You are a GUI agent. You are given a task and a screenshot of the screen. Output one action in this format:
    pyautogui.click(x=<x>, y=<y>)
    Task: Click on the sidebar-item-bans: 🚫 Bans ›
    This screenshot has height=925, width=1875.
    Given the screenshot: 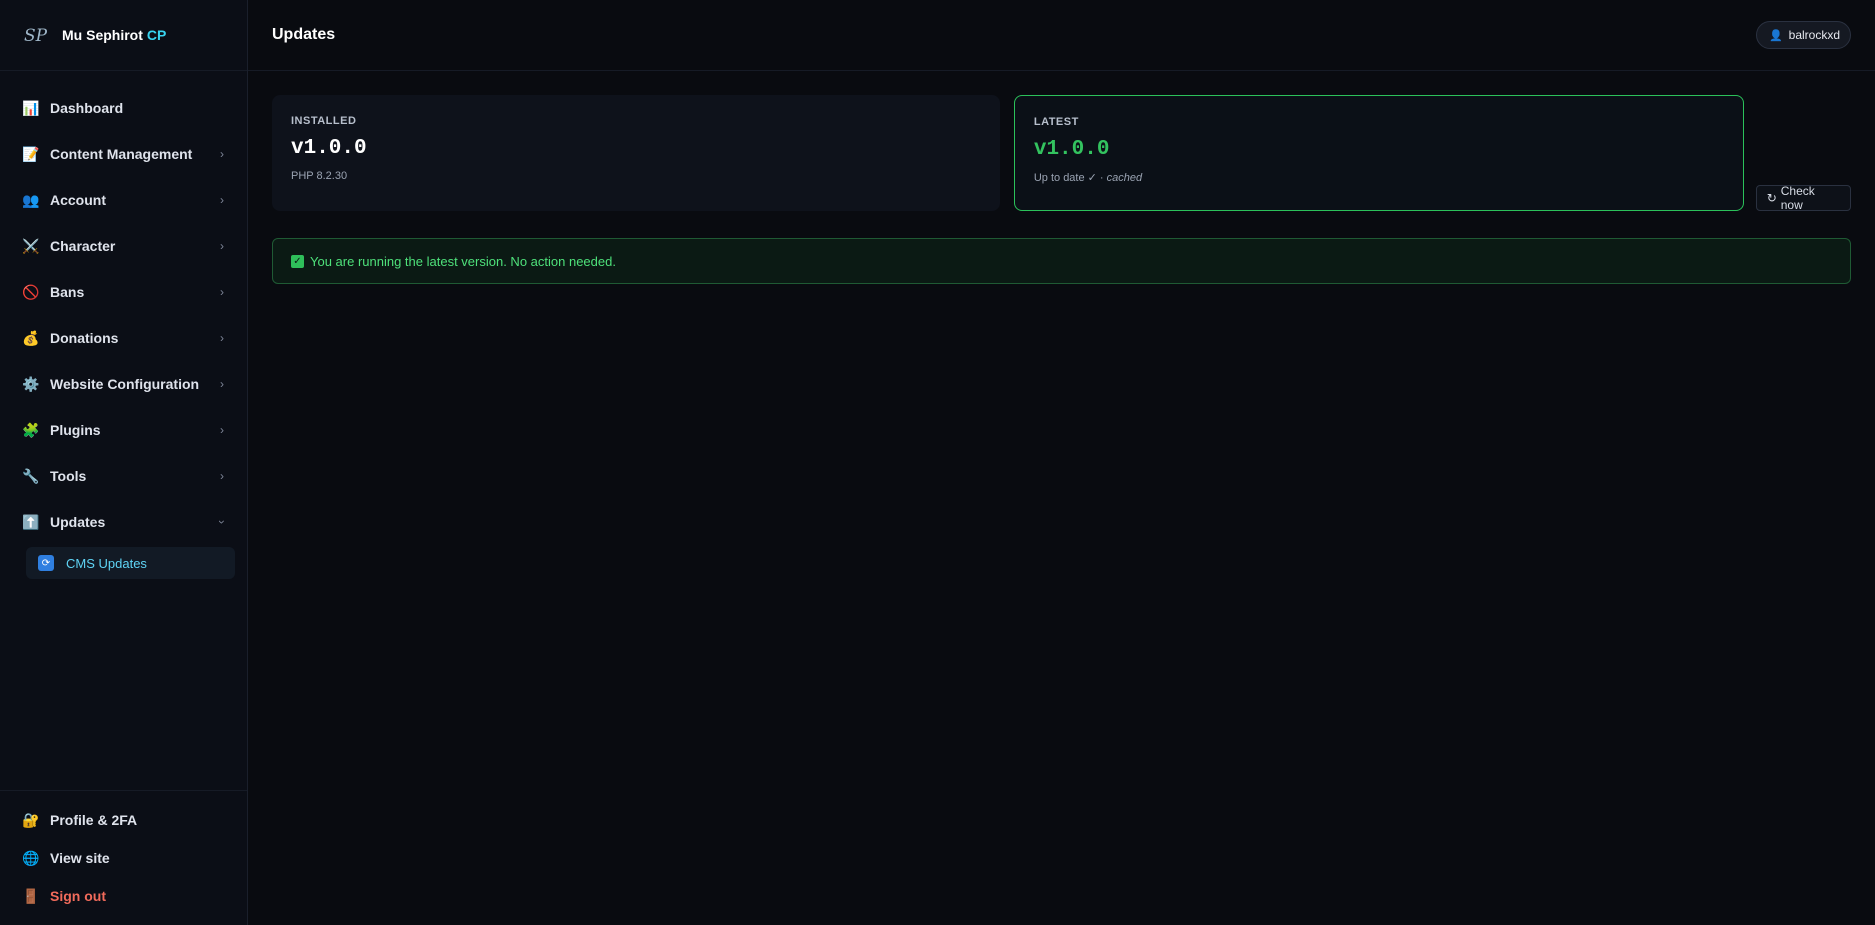 What is the action you would take?
    pyautogui.click(x=123, y=292)
    